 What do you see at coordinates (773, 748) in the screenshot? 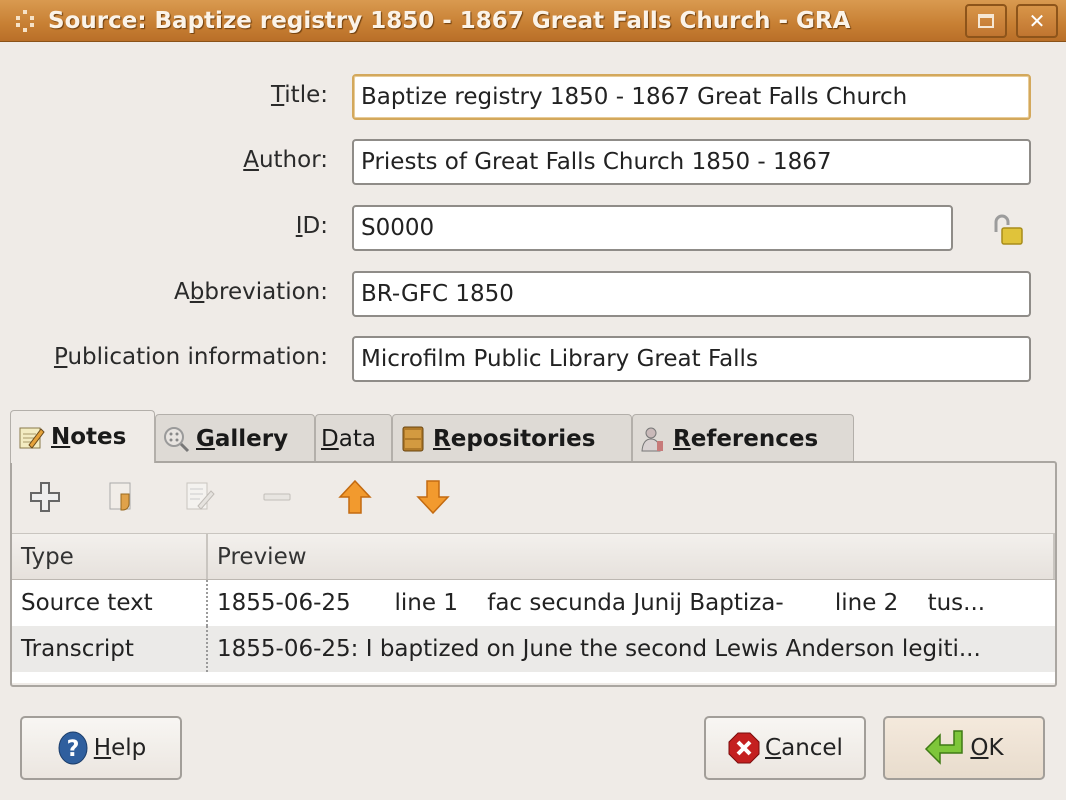
I see `mnemonic: C` at bounding box center [773, 748].